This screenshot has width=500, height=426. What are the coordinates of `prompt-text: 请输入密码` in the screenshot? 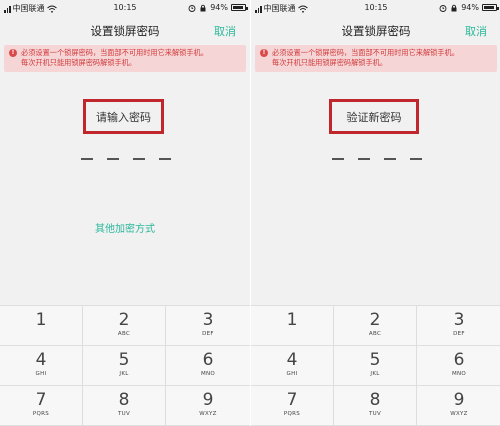 It's located at (123, 117).